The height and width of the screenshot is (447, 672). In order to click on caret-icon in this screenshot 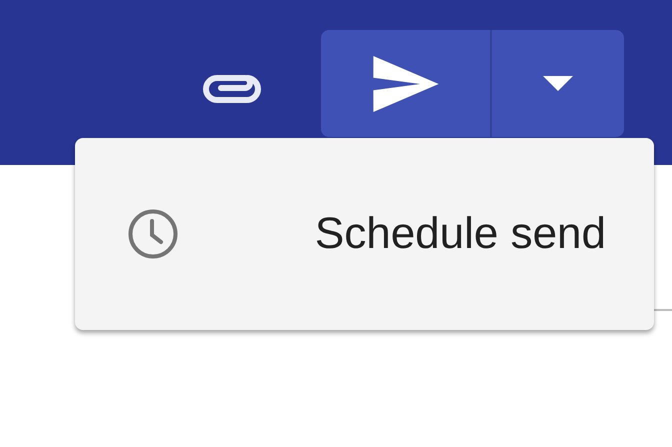, I will do `click(558, 83)`.